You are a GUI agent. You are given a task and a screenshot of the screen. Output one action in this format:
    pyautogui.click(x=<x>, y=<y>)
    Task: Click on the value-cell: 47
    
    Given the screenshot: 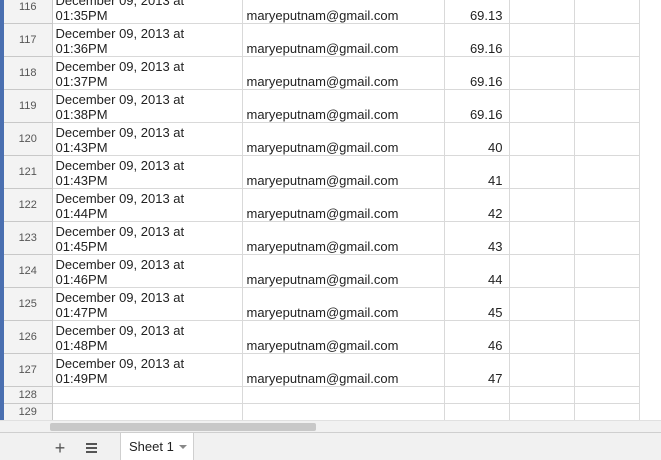 What is the action you would take?
    pyautogui.click(x=476, y=370)
    